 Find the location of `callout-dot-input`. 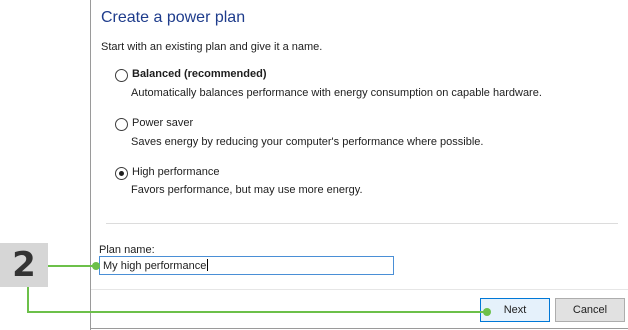

callout-dot-input is located at coordinates (96, 266).